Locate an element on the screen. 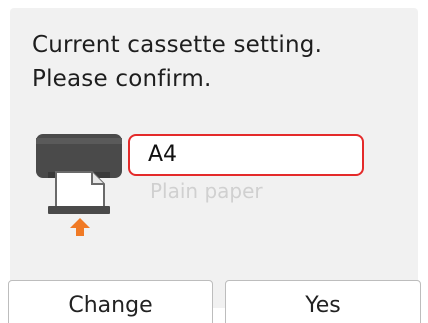 Image resolution: width=428 pixels, height=323 pixels. change-button: Change is located at coordinates (110, 301).